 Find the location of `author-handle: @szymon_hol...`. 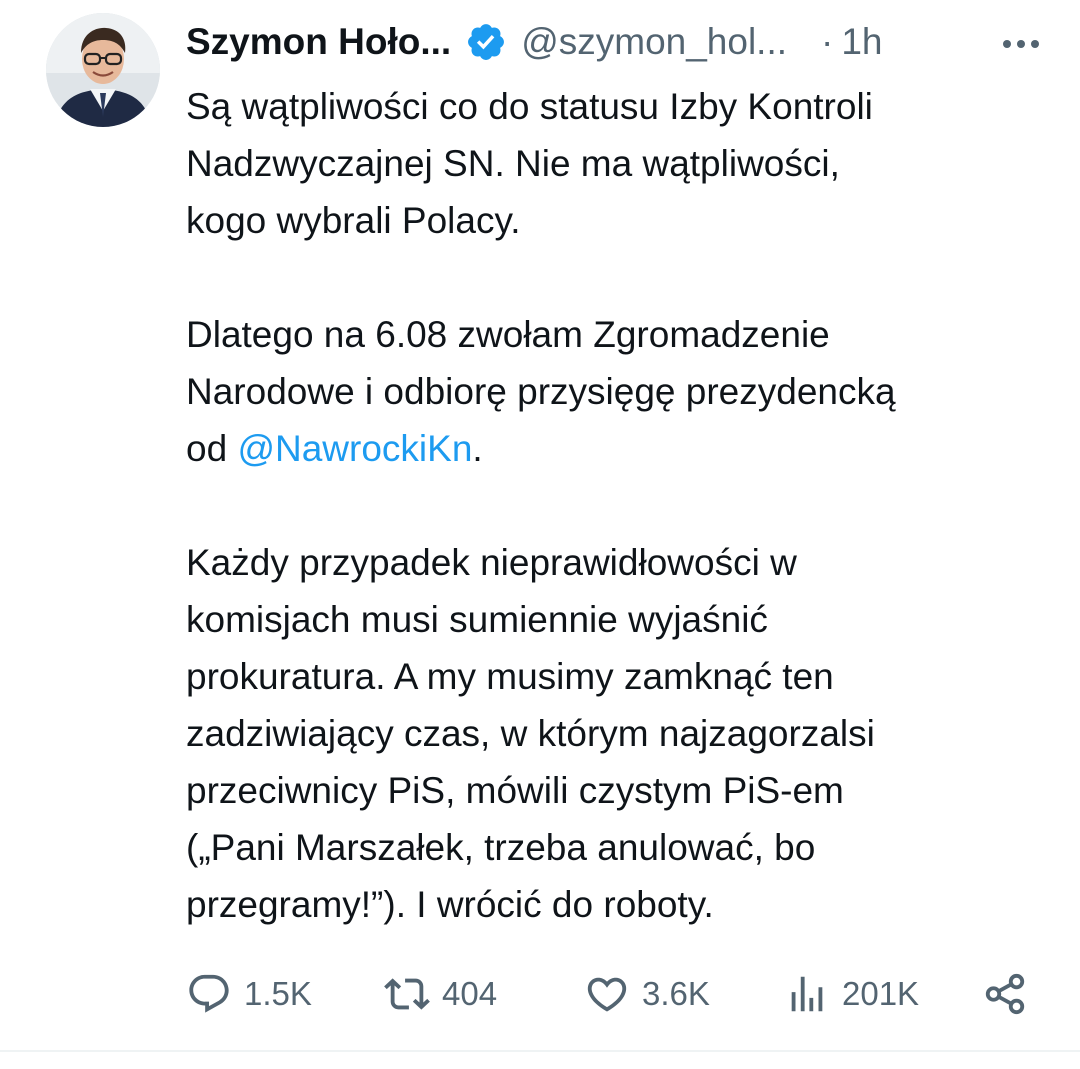

author-handle: @szymon_hol... is located at coordinates (654, 42).